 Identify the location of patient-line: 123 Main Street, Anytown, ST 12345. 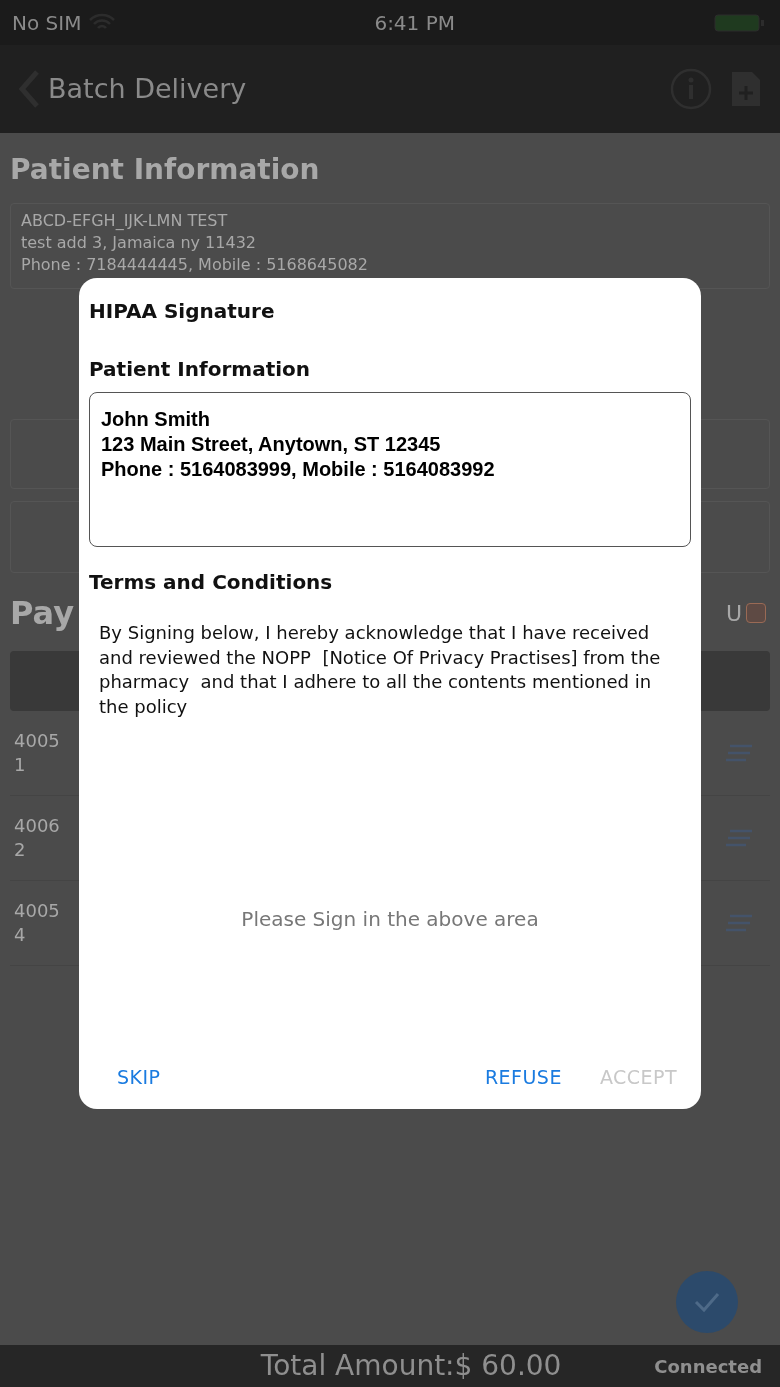
(271, 444).